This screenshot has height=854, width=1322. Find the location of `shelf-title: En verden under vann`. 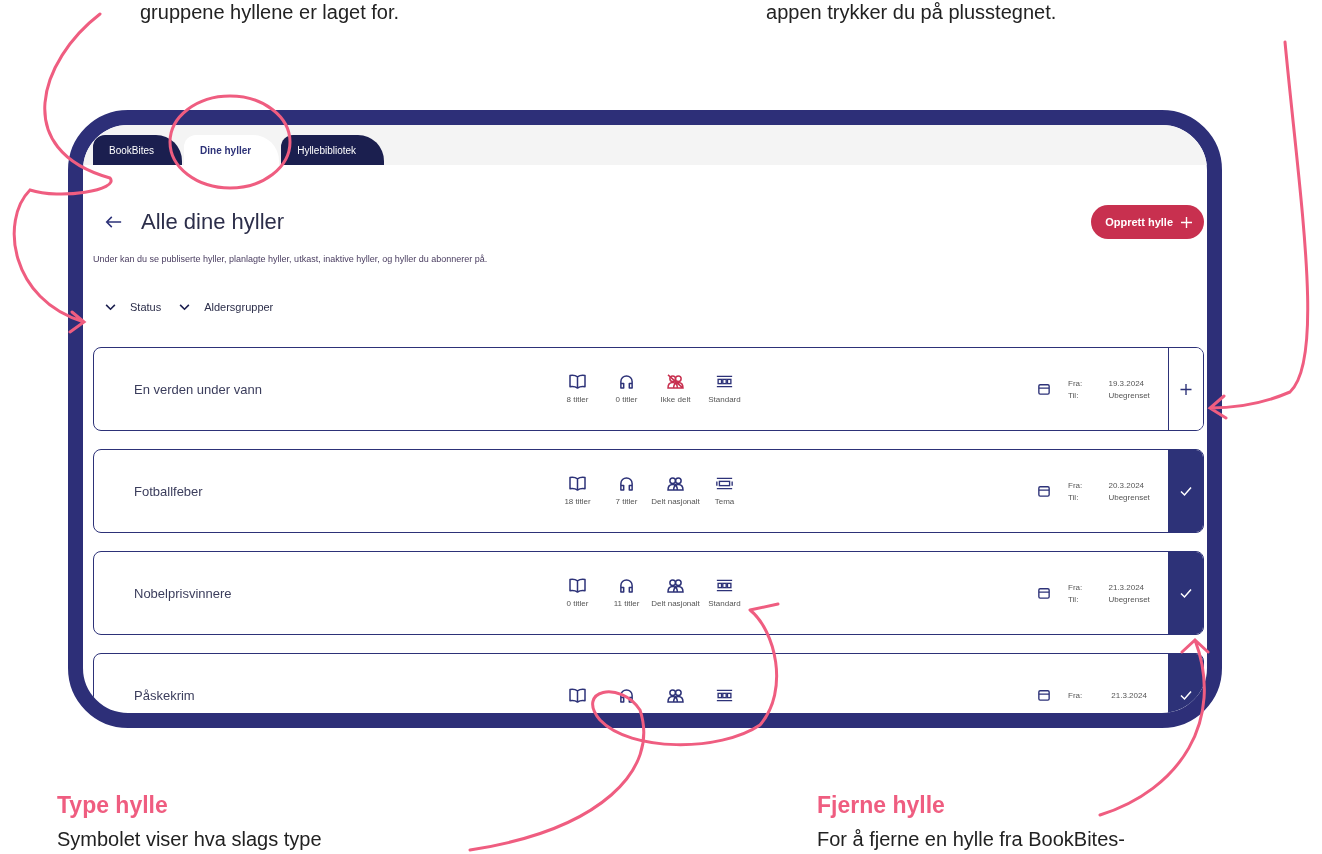

shelf-title: En verden under vann is located at coordinates (198, 389).